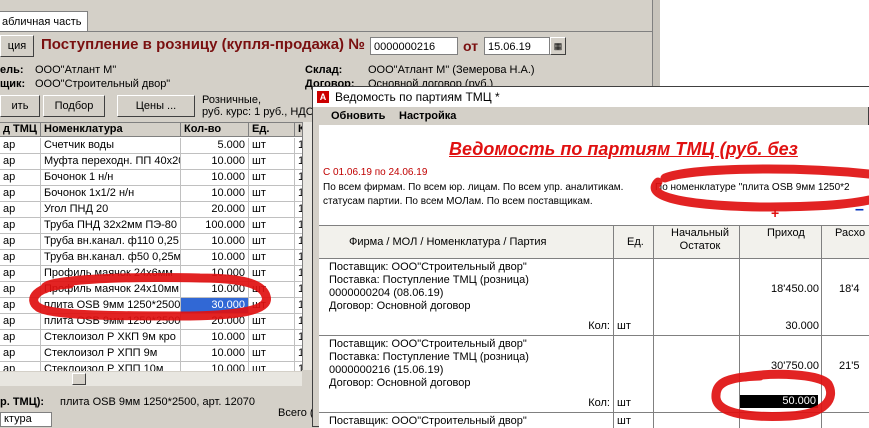 This screenshot has width=869, height=428. I want to click on highlight-filter-nomenclature, so click(759, 188).